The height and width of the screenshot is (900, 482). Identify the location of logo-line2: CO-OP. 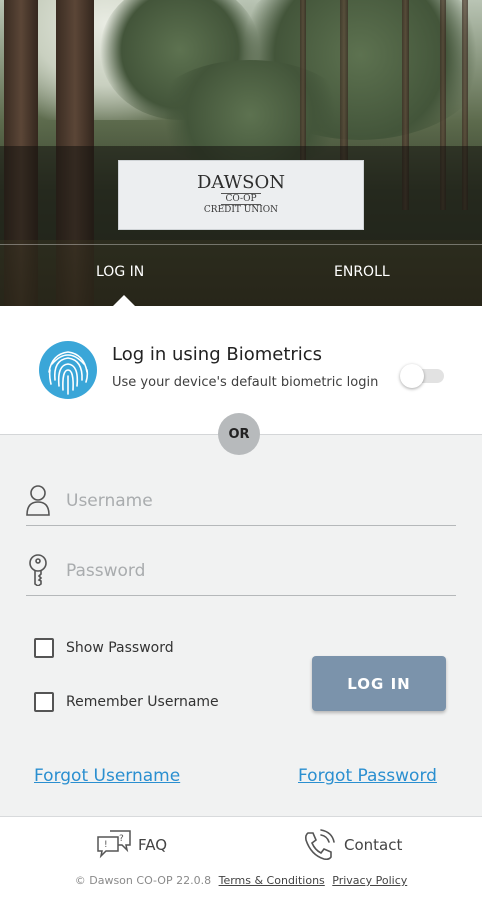
(241, 199).